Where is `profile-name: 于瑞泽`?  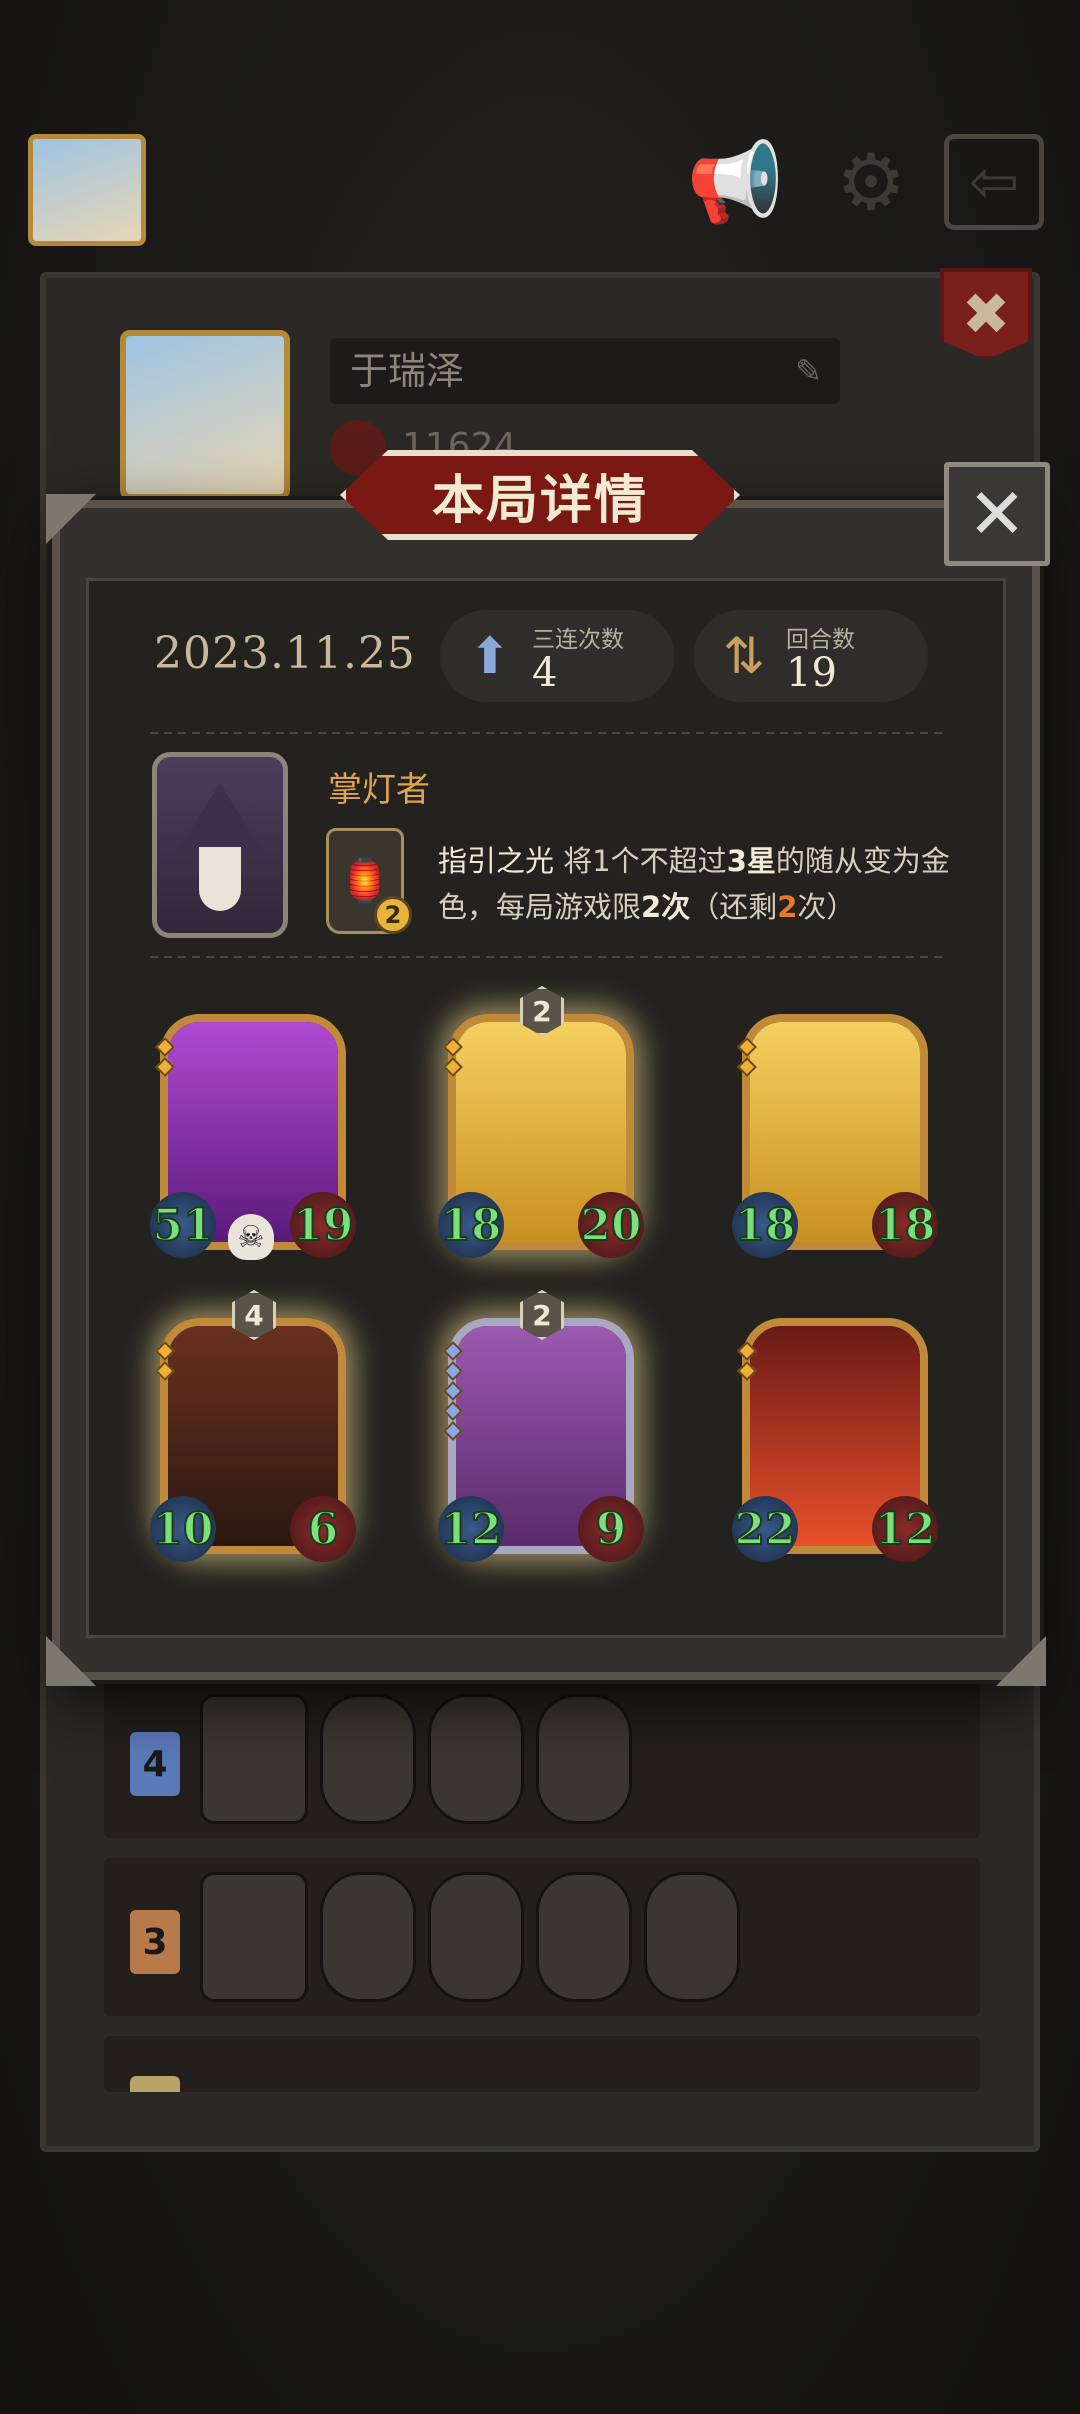
profile-name: 于瑞泽 is located at coordinates (407, 371).